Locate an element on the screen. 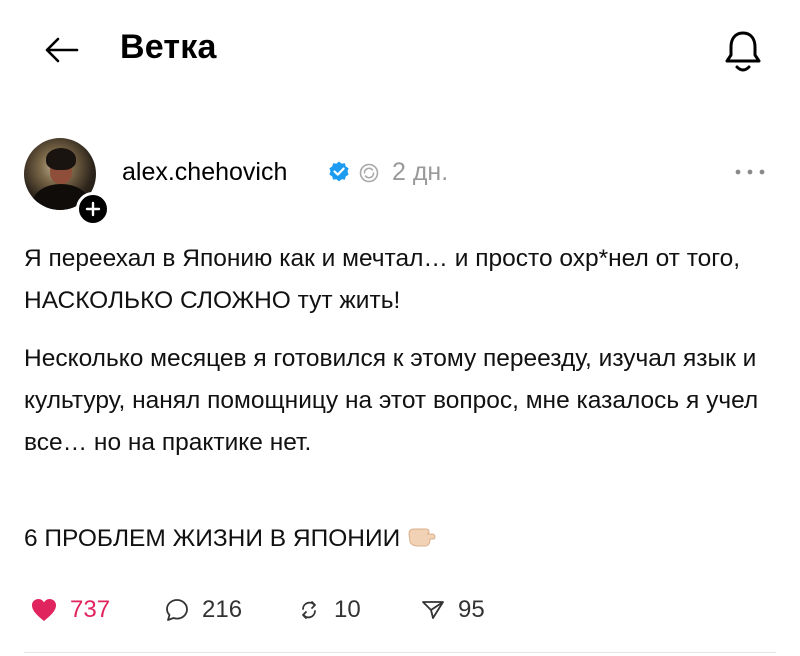 Image resolution: width=800 pixels, height=656 pixels. reposted-indicator-icon is located at coordinates (369, 173).